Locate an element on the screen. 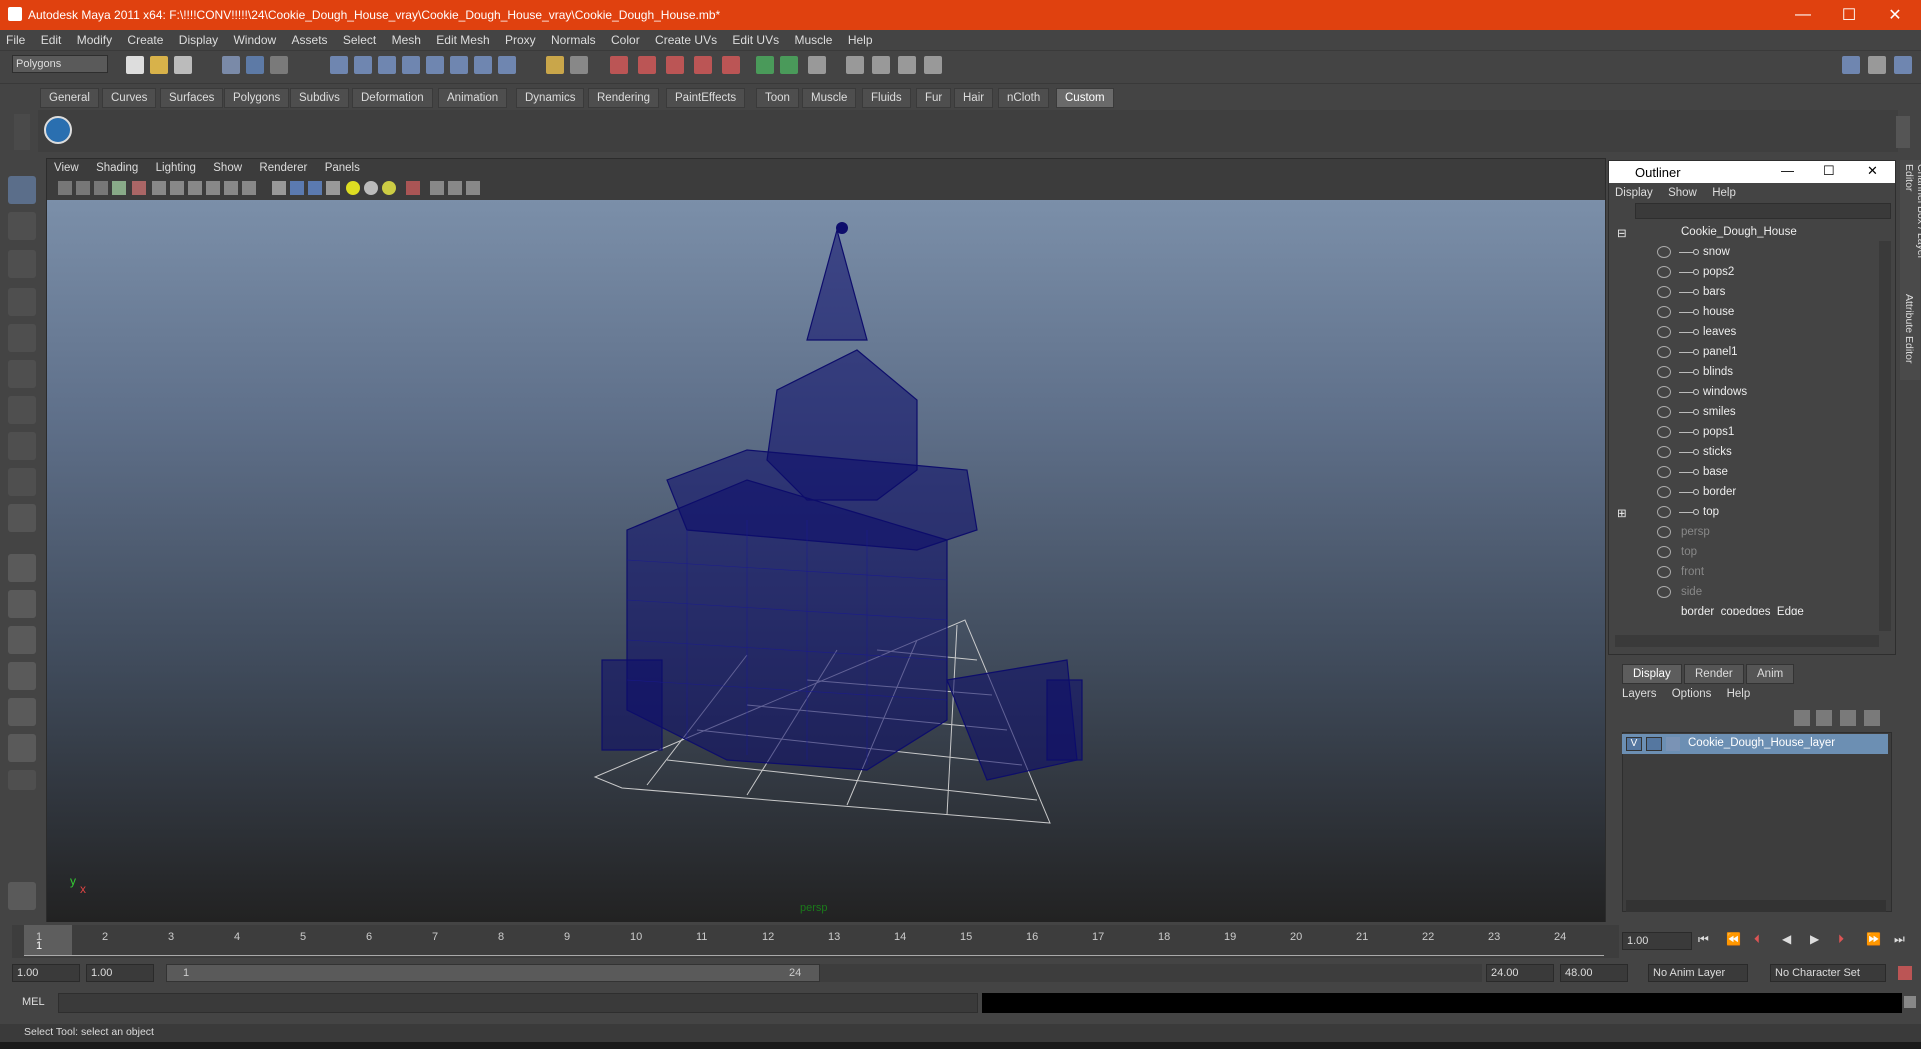  input-line-icon is located at coordinates (765, 65).